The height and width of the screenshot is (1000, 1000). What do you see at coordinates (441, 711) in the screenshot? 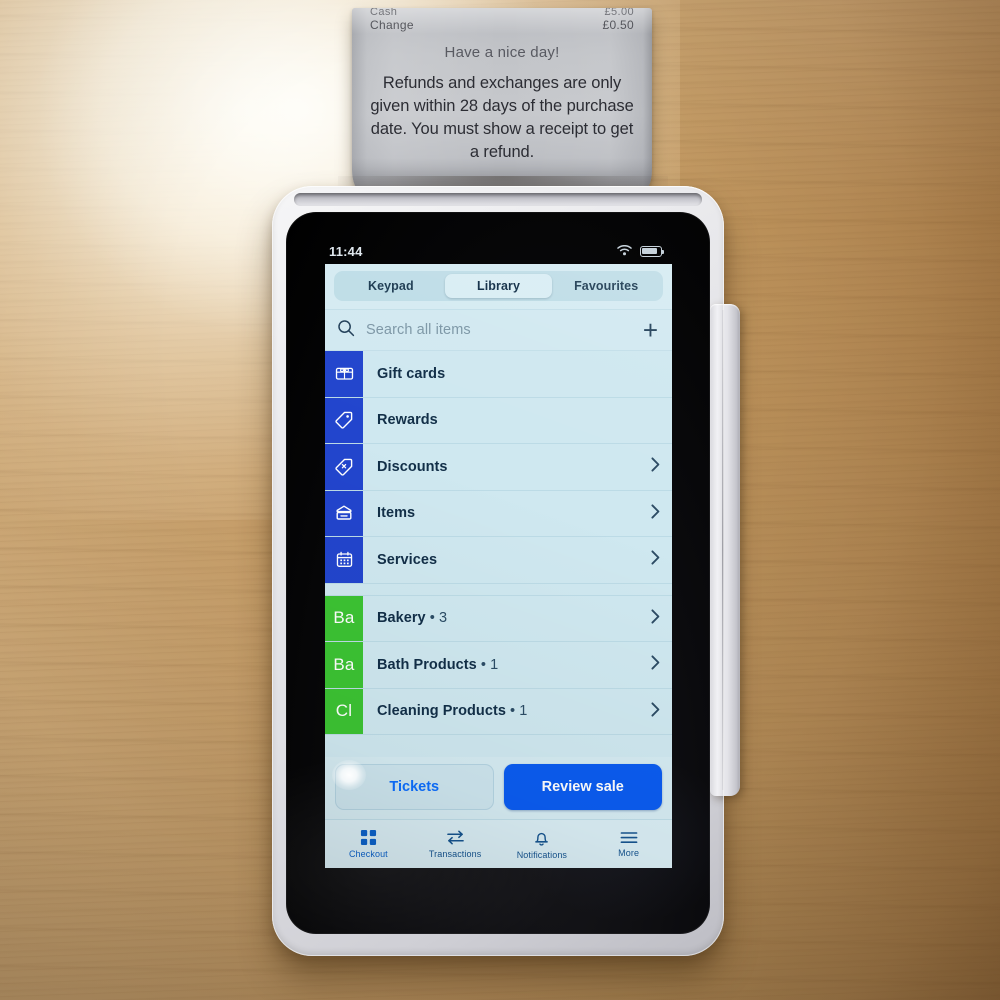
I see `category-name: Cleaning Products` at bounding box center [441, 711].